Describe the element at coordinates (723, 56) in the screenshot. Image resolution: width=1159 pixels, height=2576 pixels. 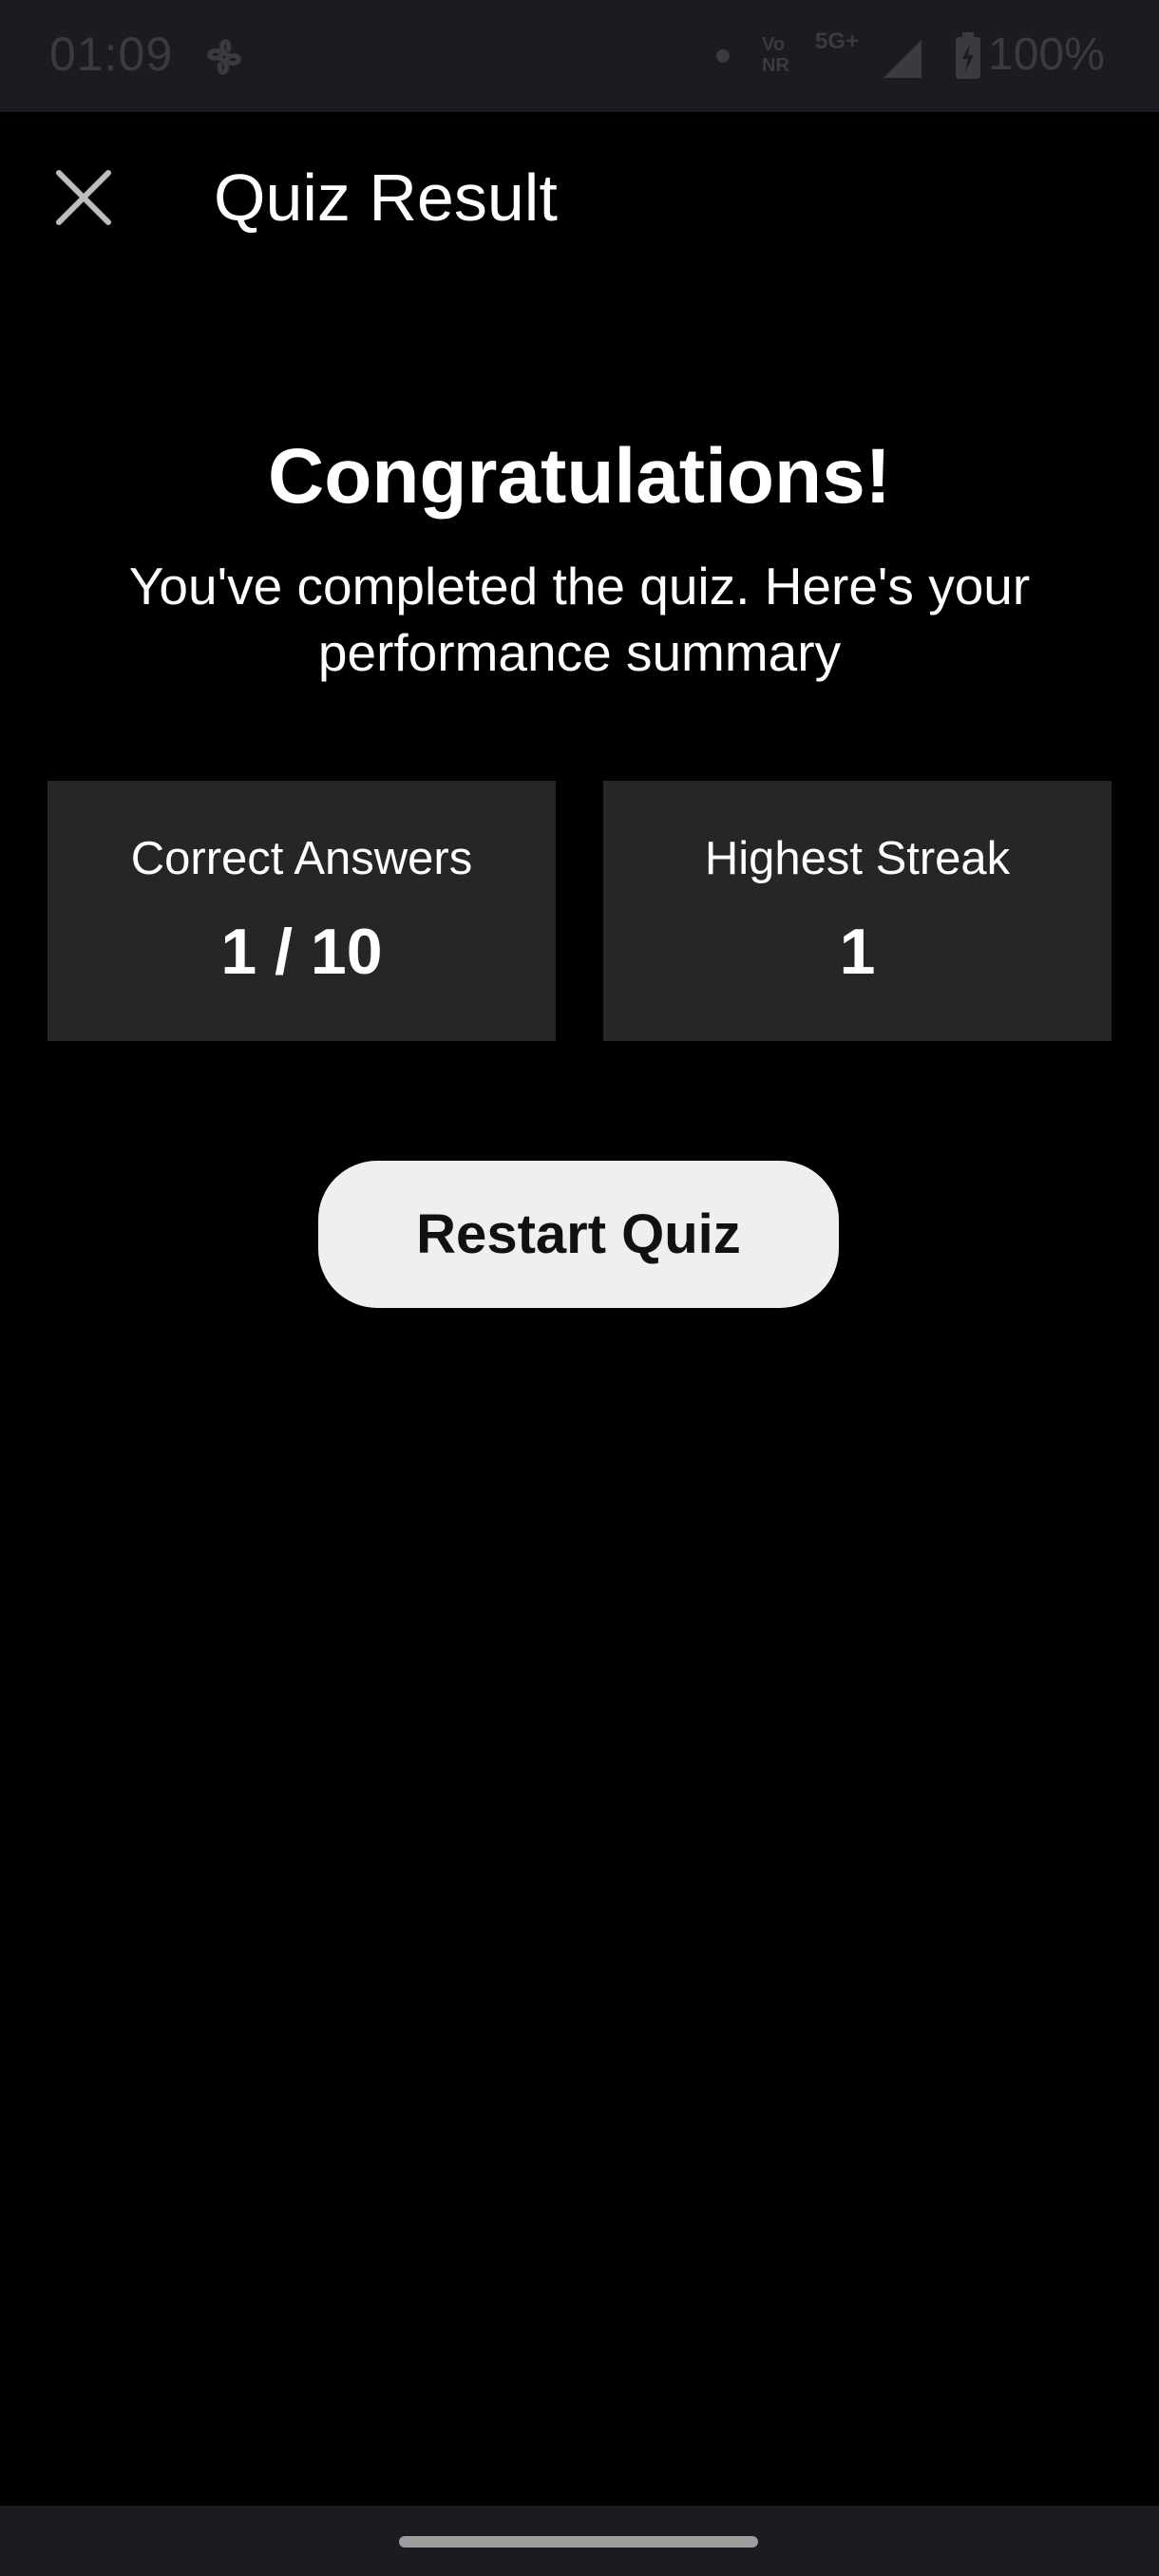
I see `notification-dot-icon` at that location.